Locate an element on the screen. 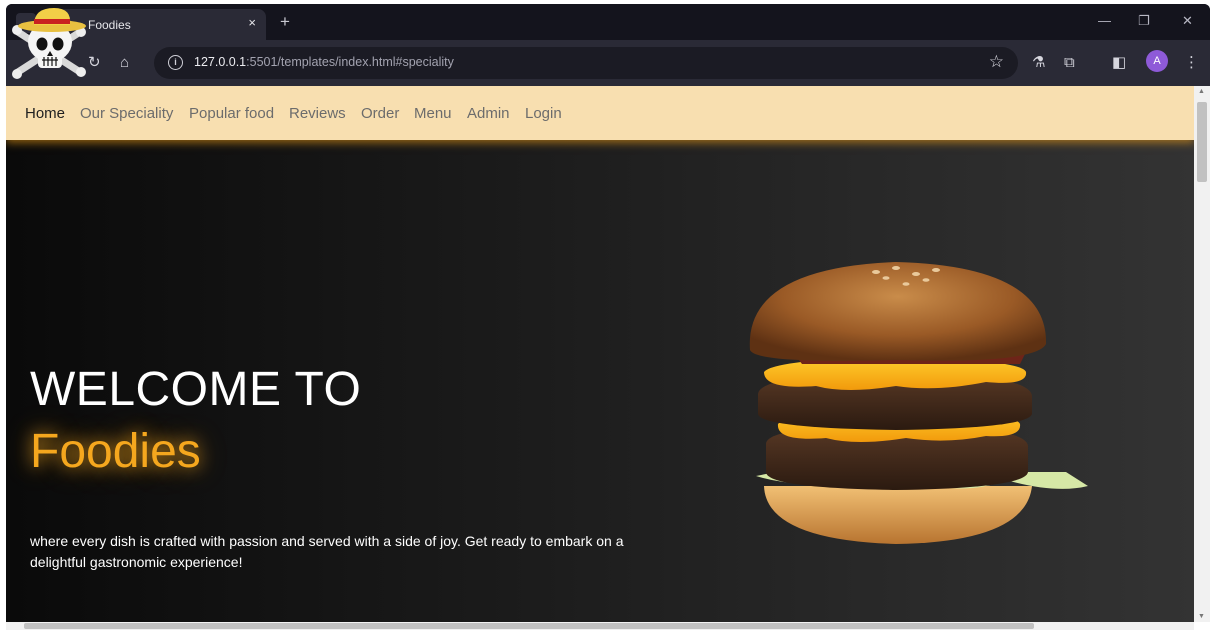  restore-icon: ❐ is located at coordinates (1144, 21).